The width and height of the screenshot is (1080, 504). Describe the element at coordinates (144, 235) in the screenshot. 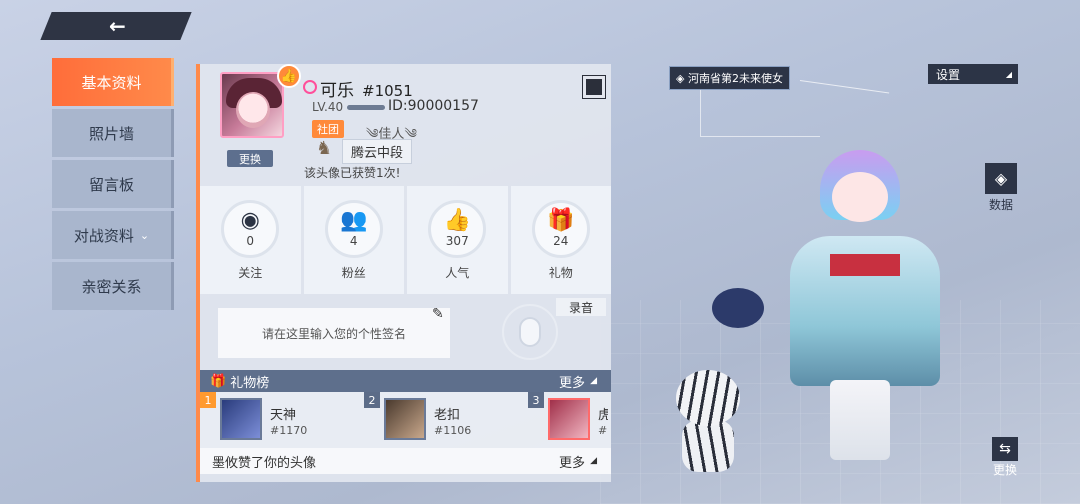

I see `chevron-down-icon: ⌄` at that location.